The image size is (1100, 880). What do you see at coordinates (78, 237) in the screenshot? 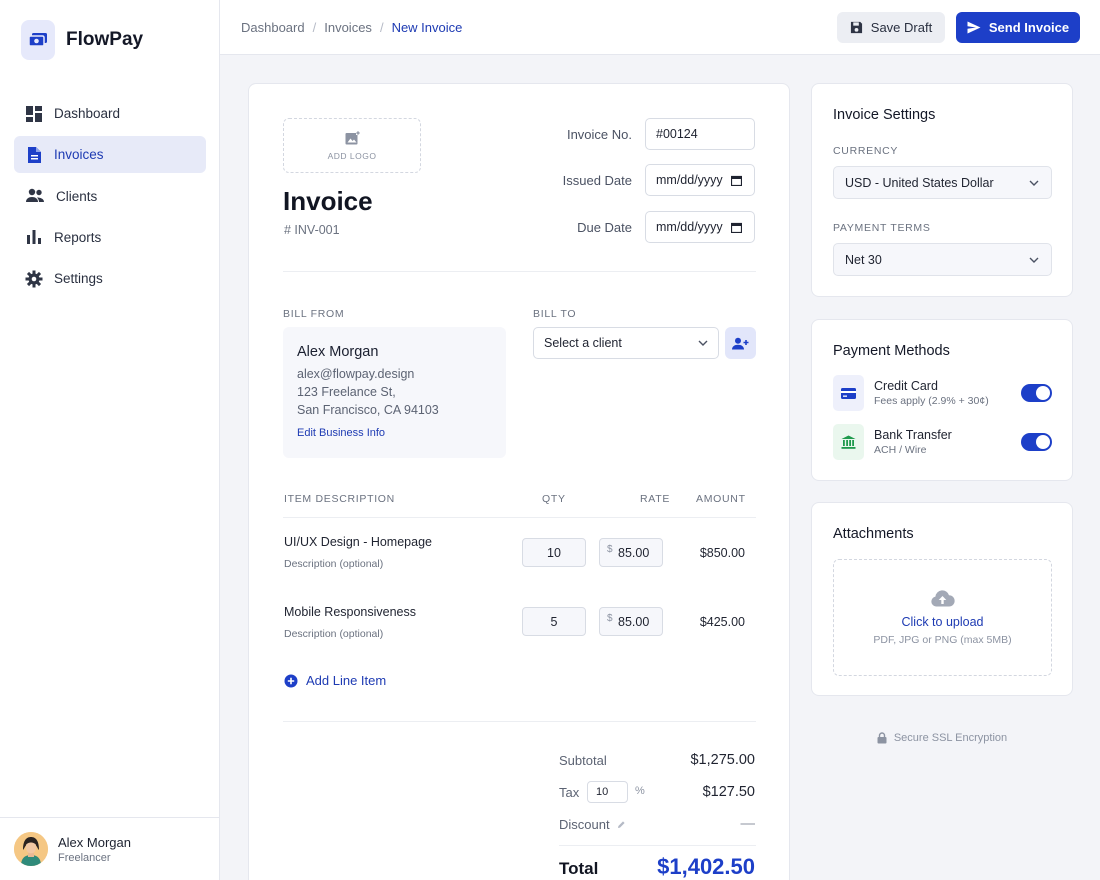
I see `sidebar-item-label: Reports` at bounding box center [78, 237].